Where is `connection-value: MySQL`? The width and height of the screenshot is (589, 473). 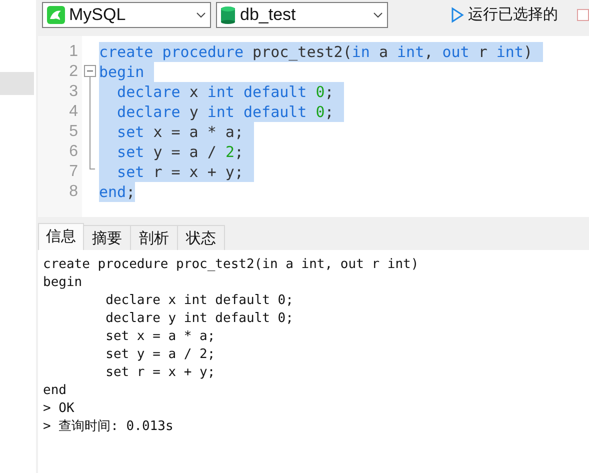
connection-value: MySQL is located at coordinates (98, 15).